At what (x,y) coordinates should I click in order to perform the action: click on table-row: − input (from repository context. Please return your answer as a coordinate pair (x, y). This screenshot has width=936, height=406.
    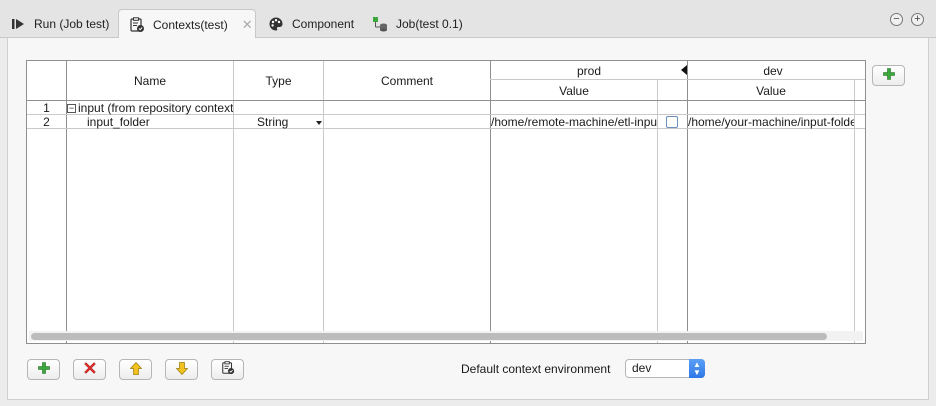
    Looking at the image, I should click on (150, 108).